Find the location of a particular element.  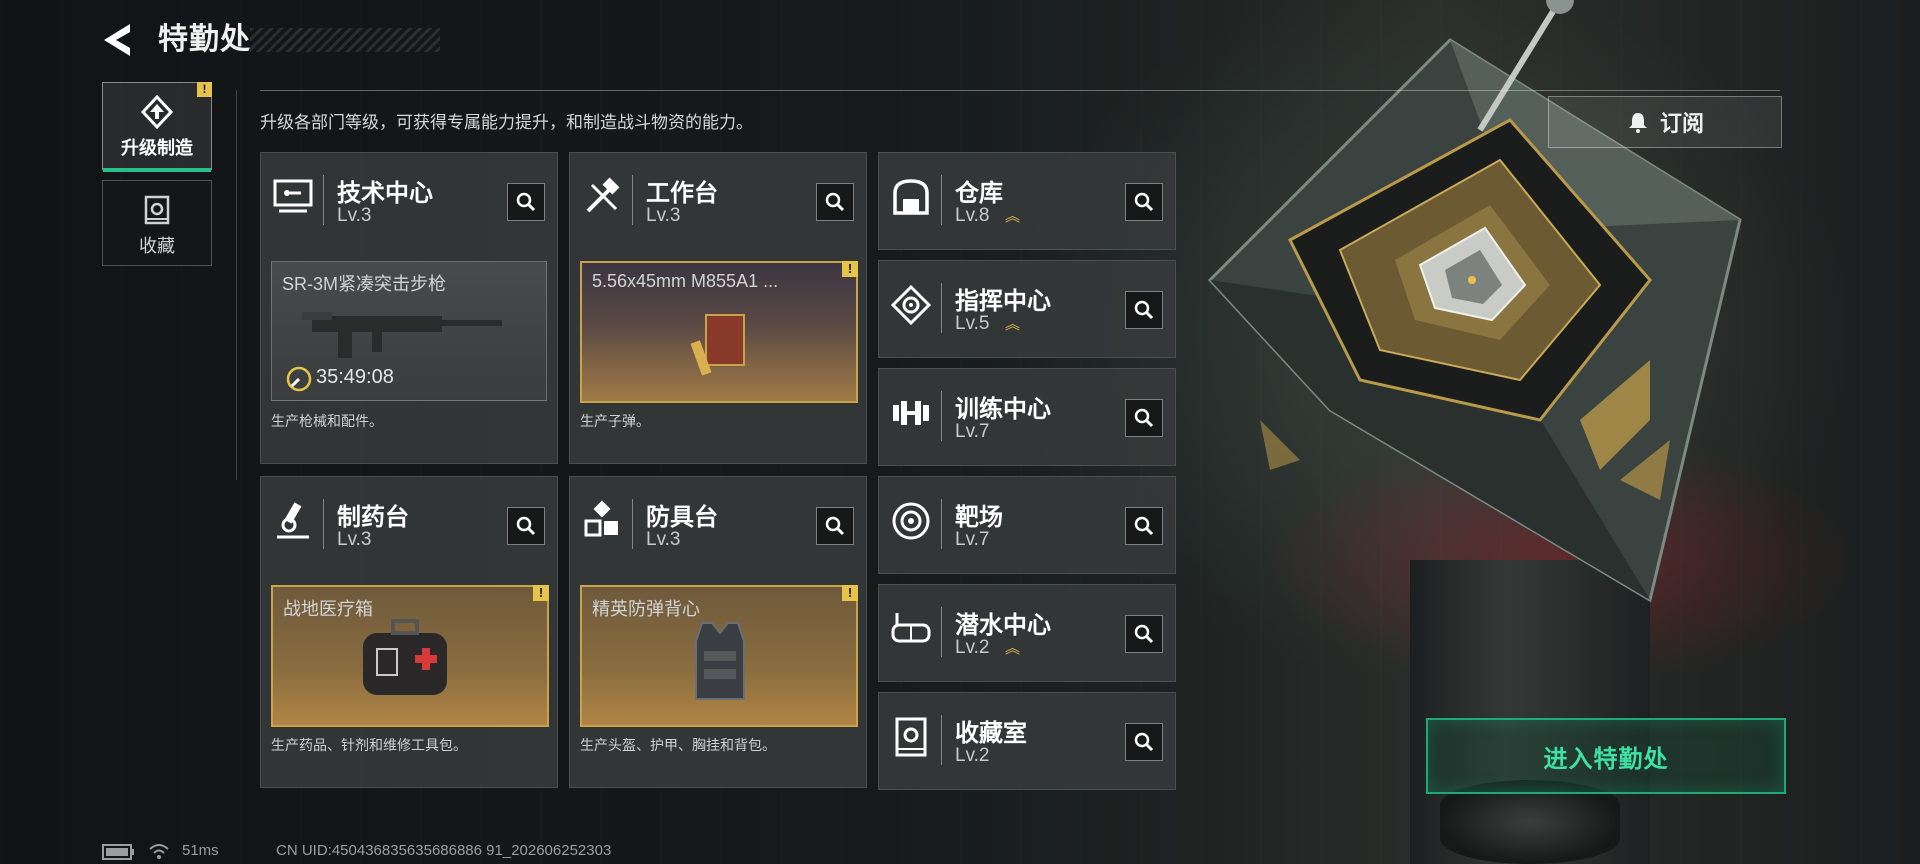

vest-image is located at coordinates (720, 661).